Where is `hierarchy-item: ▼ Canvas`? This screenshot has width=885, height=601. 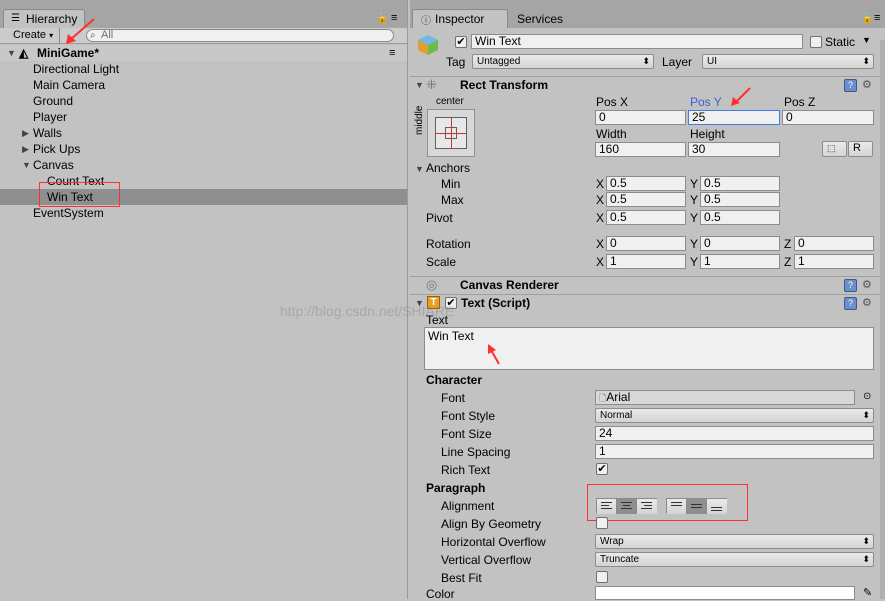 hierarchy-item: ▼ Canvas is located at coordinates (203, 165).